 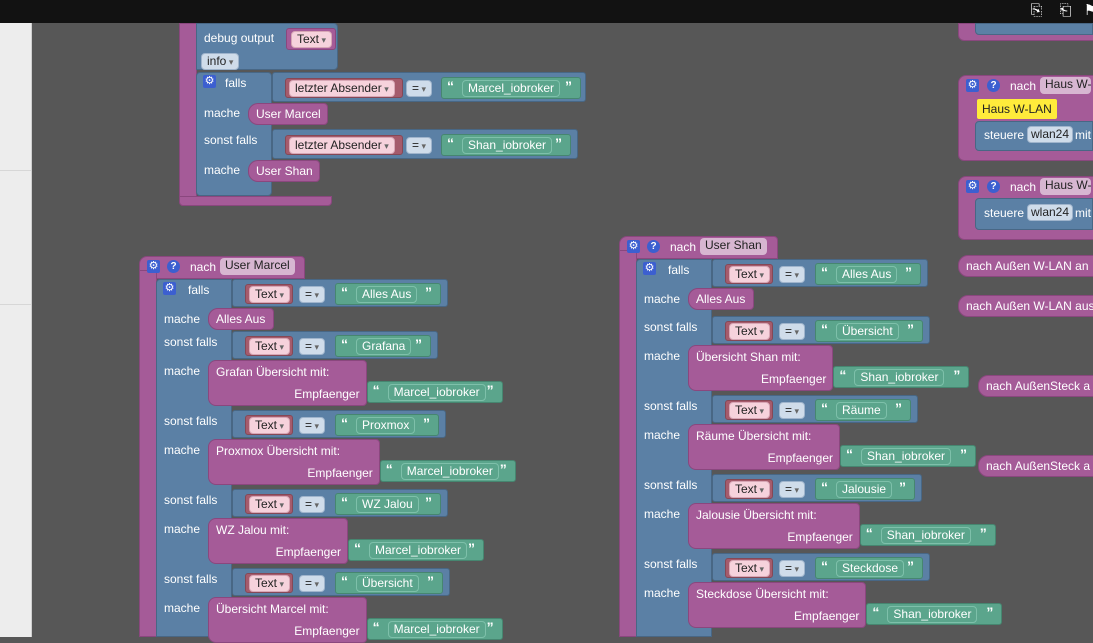 What do you see at coordinates (340, 503) in the screenshot?
I see `compare-block: Text = “ WZ Jalou ”` at bounding box center [340, 503].